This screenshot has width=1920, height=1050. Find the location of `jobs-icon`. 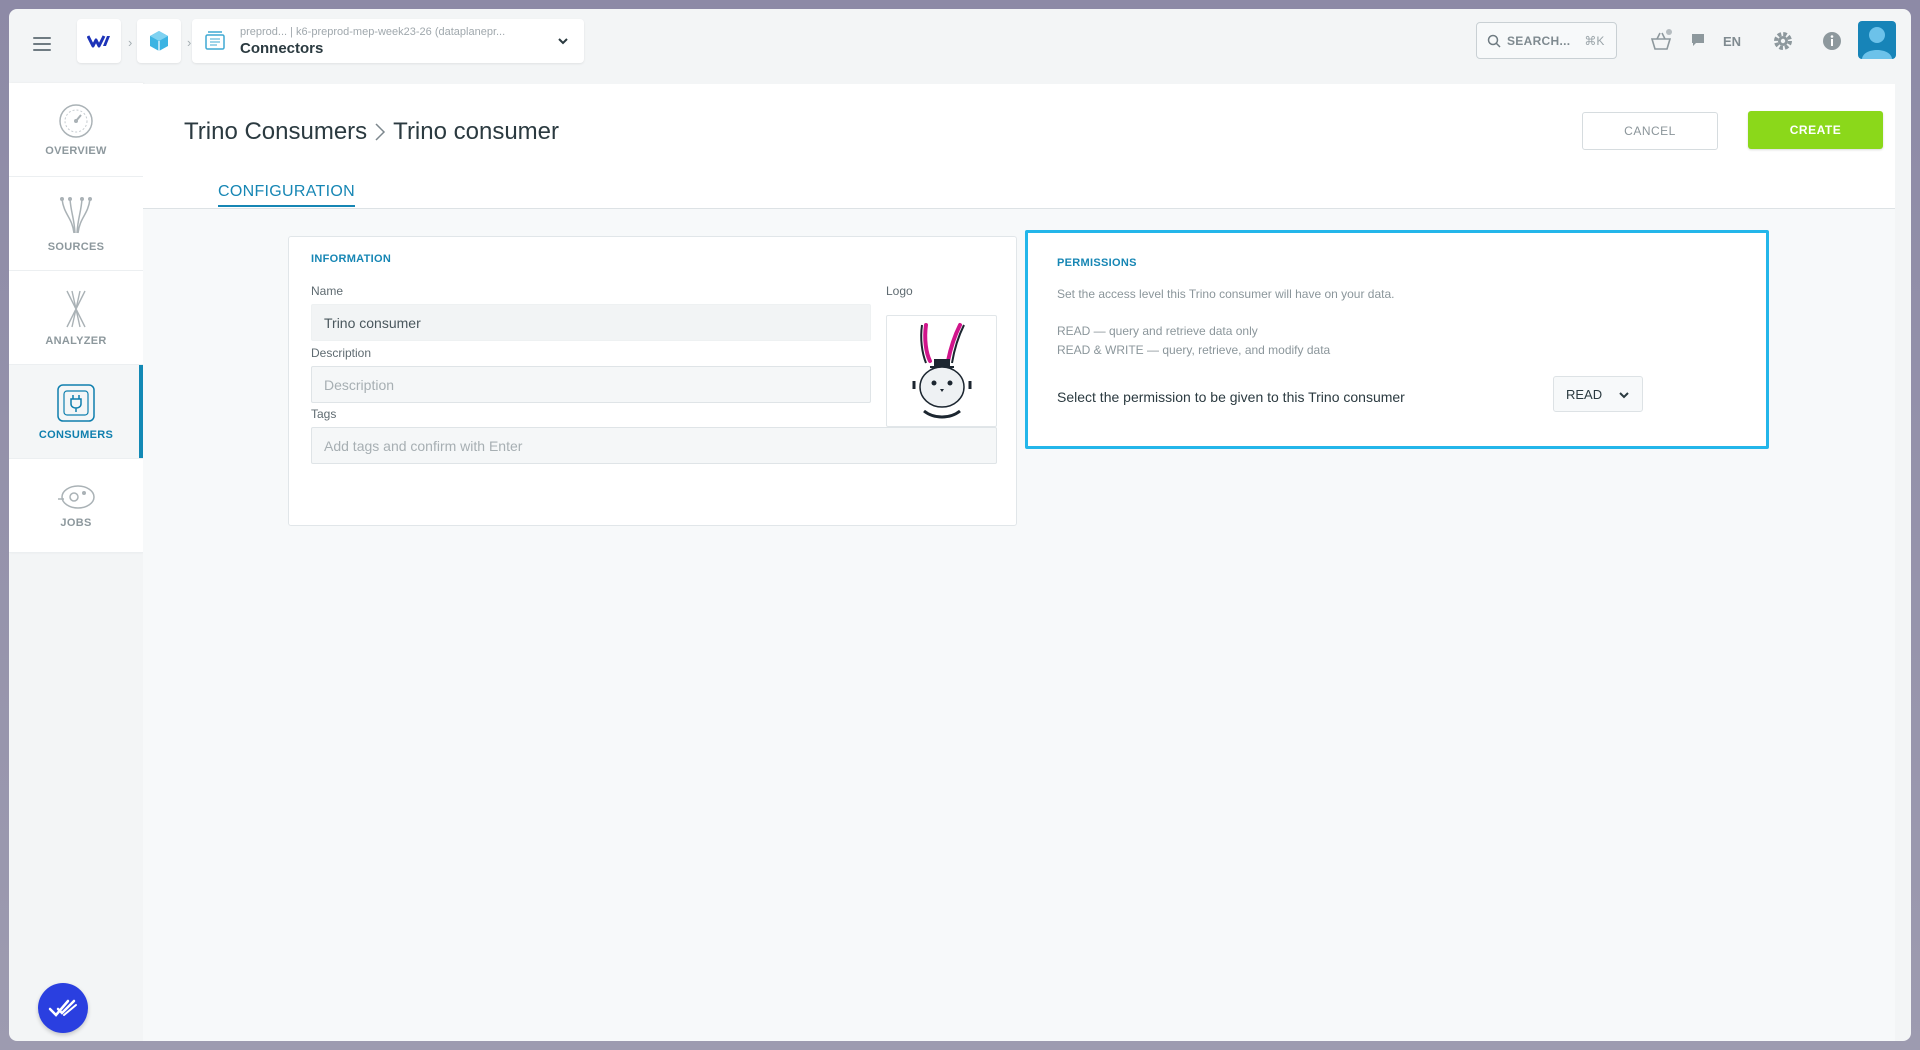

jobs-icon is located at coordinates (76, 496).